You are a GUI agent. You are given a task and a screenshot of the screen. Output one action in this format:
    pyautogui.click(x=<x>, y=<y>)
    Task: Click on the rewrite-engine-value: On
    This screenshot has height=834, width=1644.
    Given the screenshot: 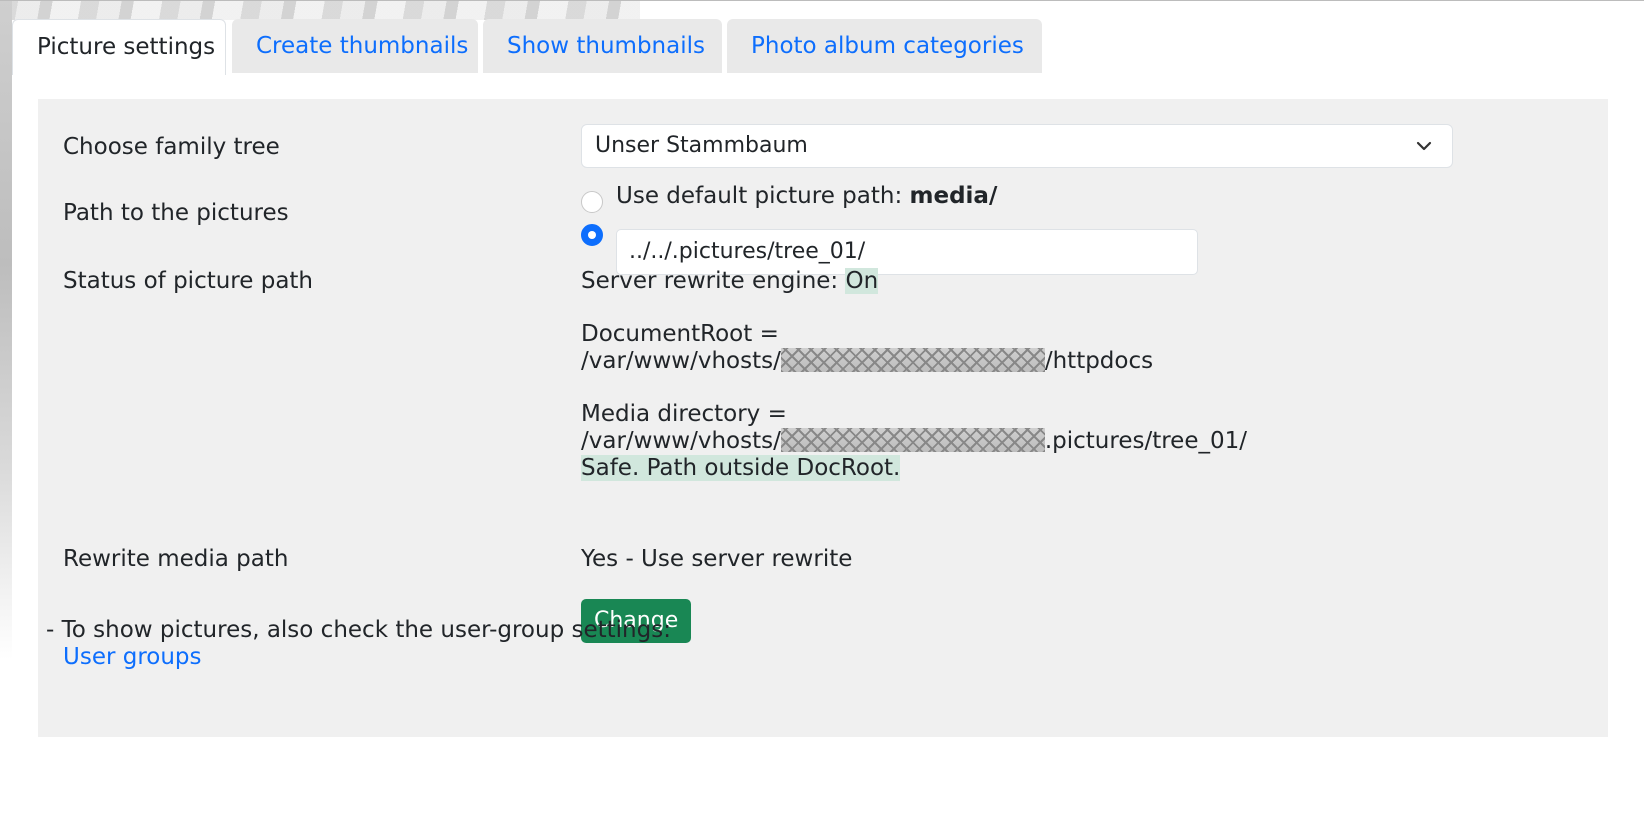 What is the action you would take?
    pyautogui.click(x=862, y=281)
    